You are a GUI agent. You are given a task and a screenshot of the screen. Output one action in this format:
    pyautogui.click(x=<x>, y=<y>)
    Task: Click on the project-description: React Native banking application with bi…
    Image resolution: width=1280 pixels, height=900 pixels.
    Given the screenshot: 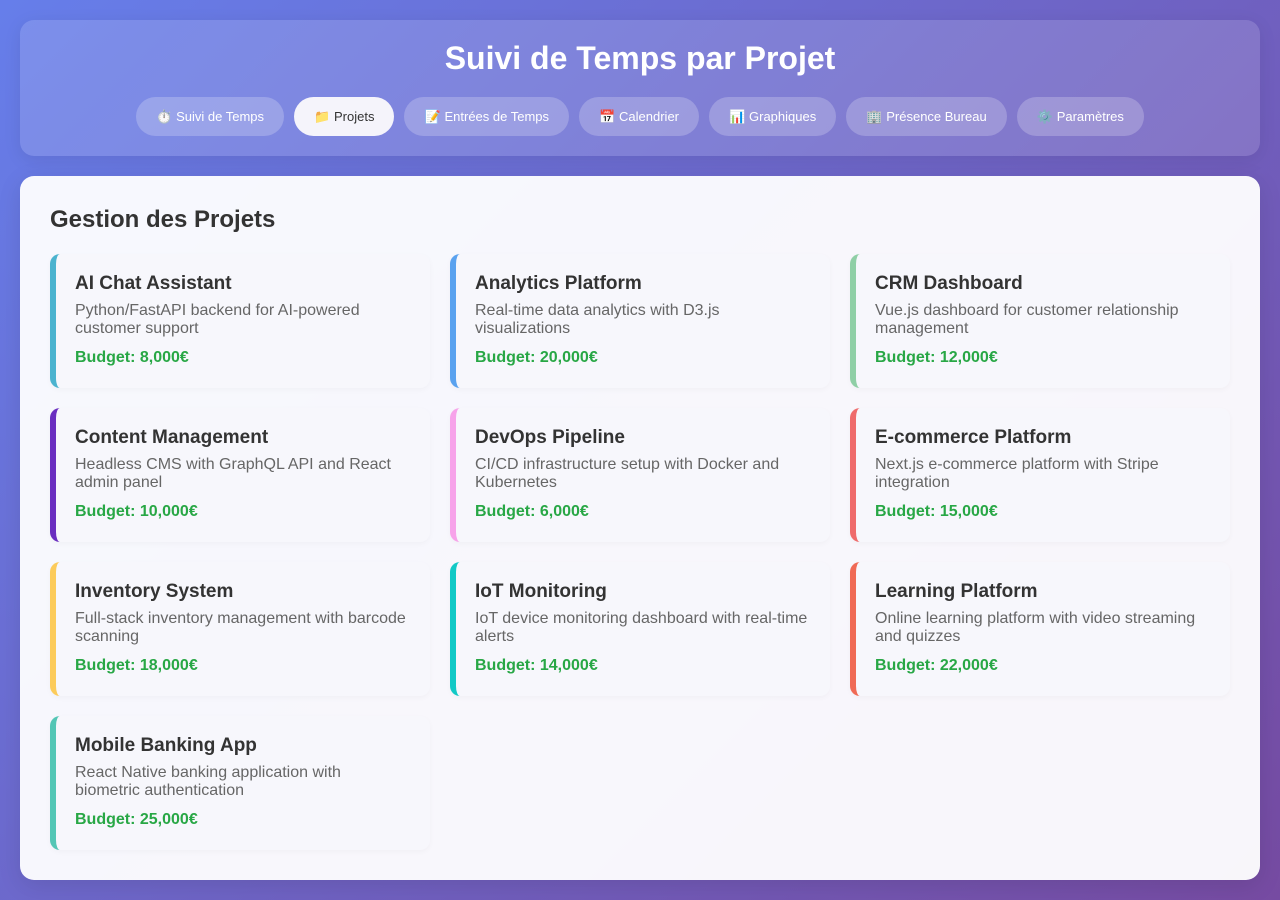 What is the action you would take?
    pyautogui.click(x=208, y=781)
    